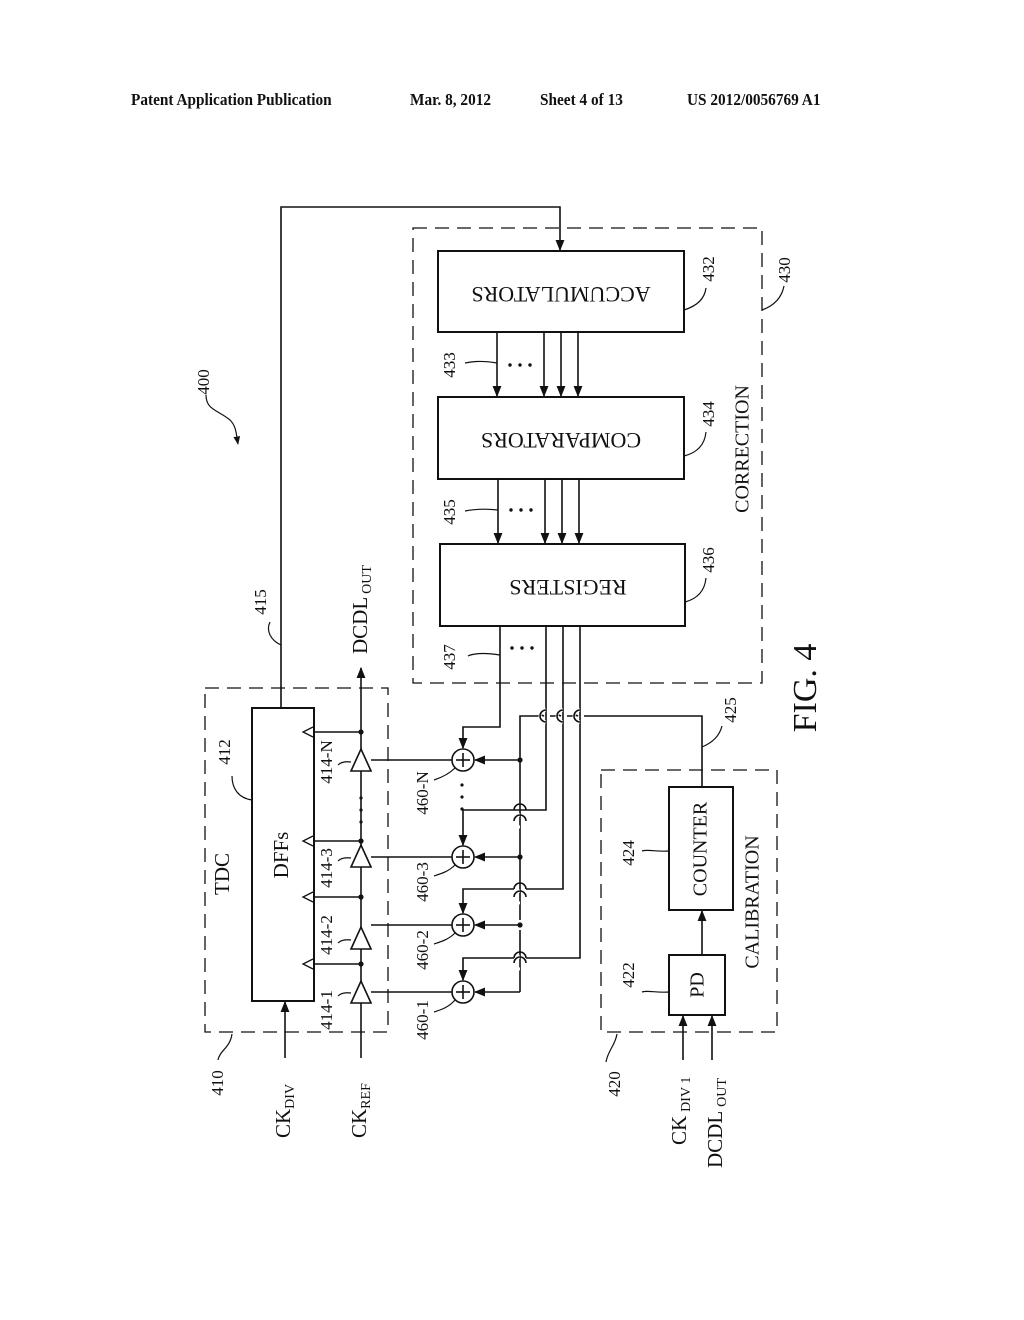 Image resolution: width=1024 pixels, height=1320 pixels. What do you see at coordinates (203, 382) in the screenshot?
I see `ref-400: 400` at bounding box center [203, 382].